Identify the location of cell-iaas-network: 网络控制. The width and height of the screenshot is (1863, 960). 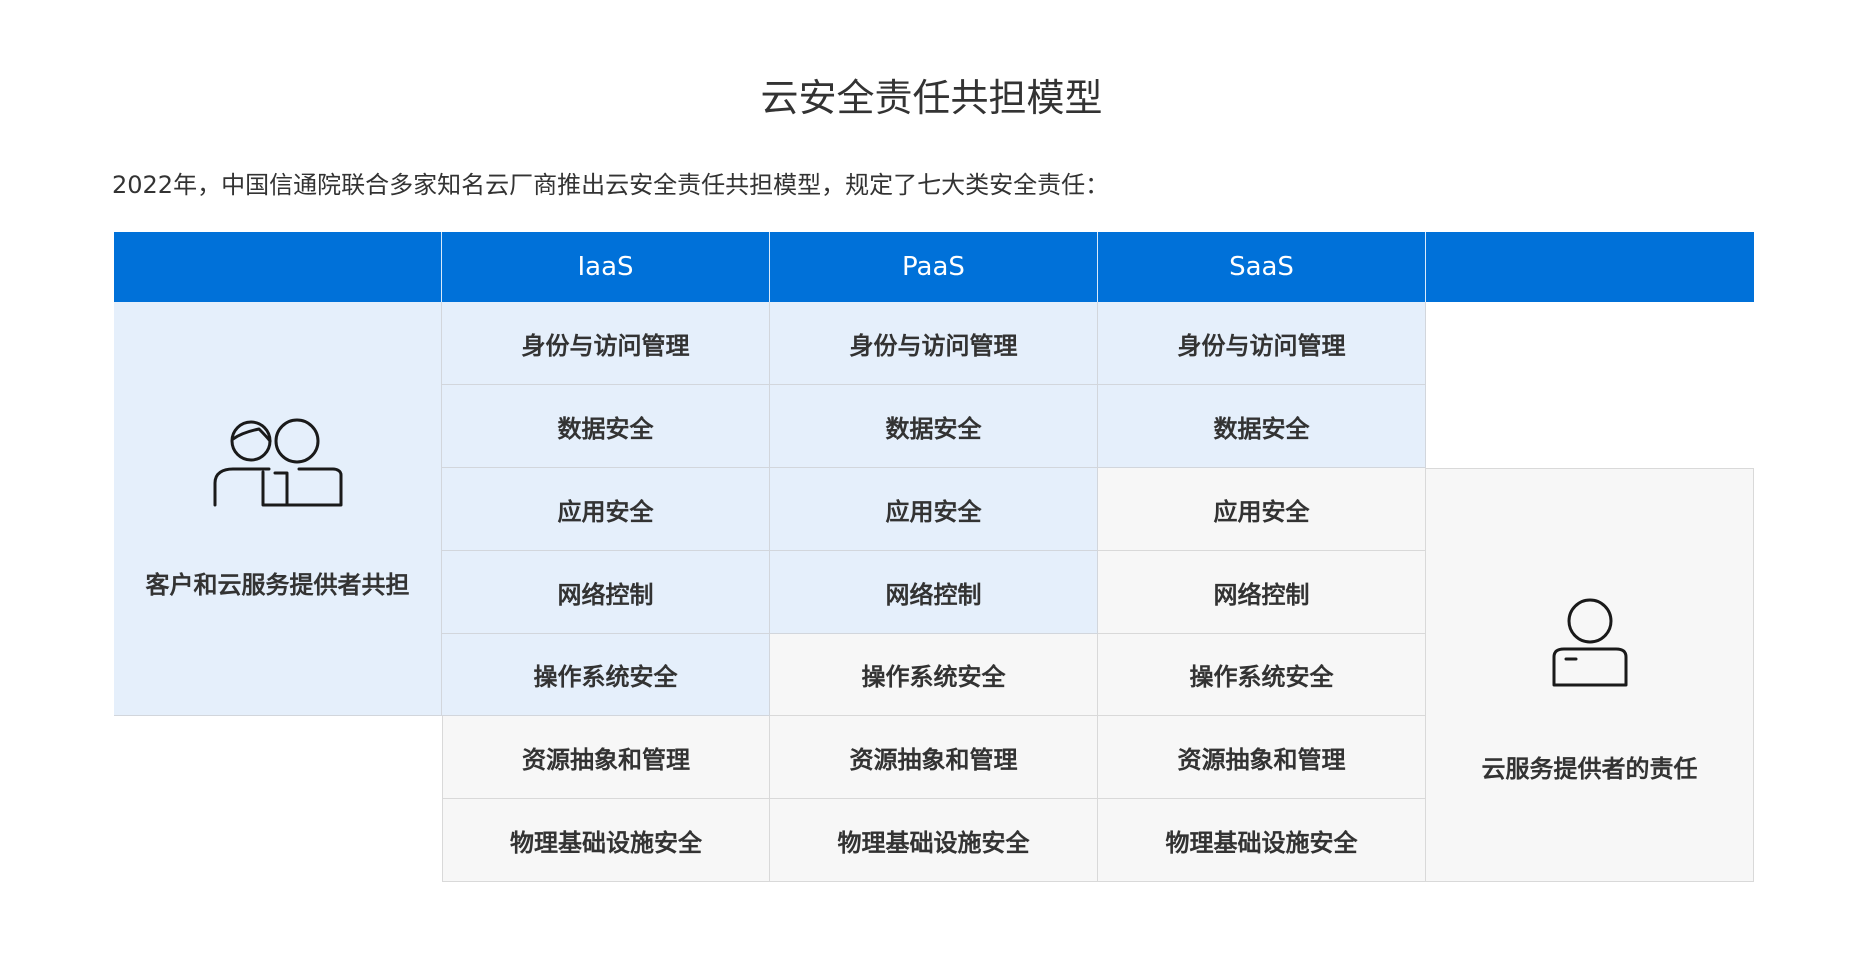
(606, 592).